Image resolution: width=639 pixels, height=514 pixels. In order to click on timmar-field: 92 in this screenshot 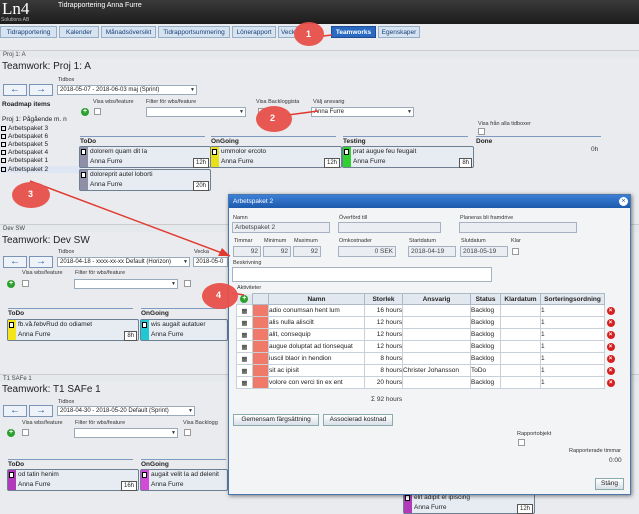, I will do `click(247, 251)`.